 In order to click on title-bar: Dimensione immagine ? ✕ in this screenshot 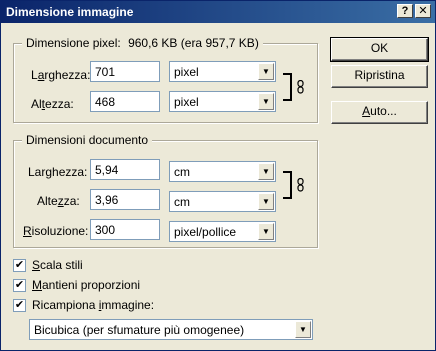, I will do `click(218, 12)`.